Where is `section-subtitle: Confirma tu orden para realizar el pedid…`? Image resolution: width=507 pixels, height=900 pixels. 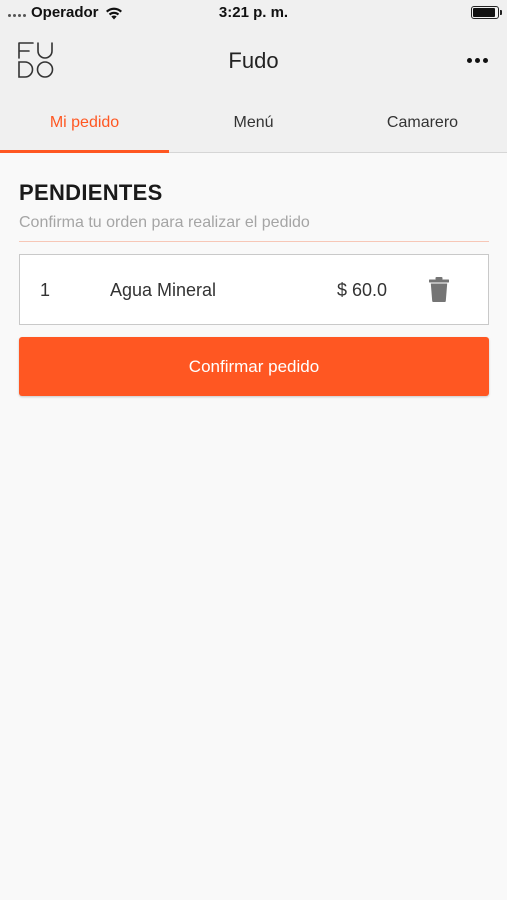
section-subtitle: Confirma tu orden para realizar el pedid… is located at coordinates (164, 222).